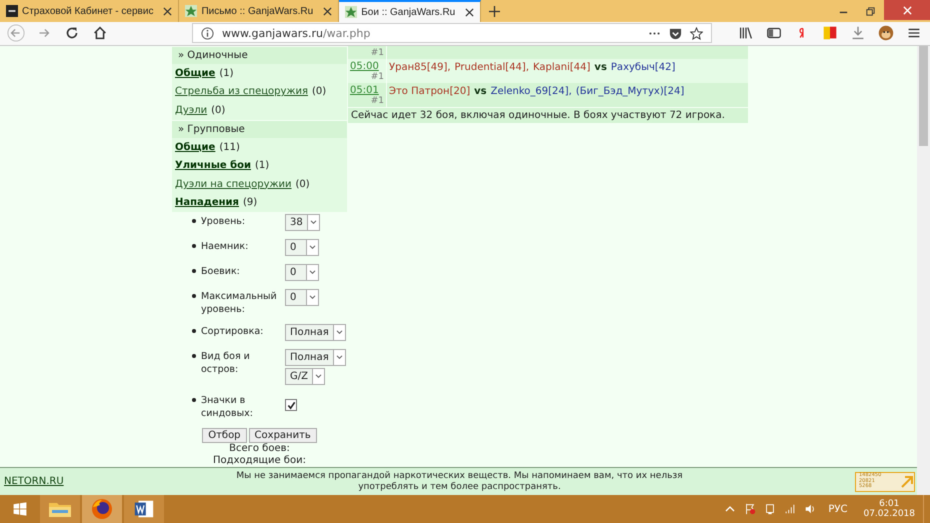 This screenshot has height=523, width=930. What do you see at coordinates (144, 509) in the screenshot?
I see `word-icon` at bounding box center [144, 509].